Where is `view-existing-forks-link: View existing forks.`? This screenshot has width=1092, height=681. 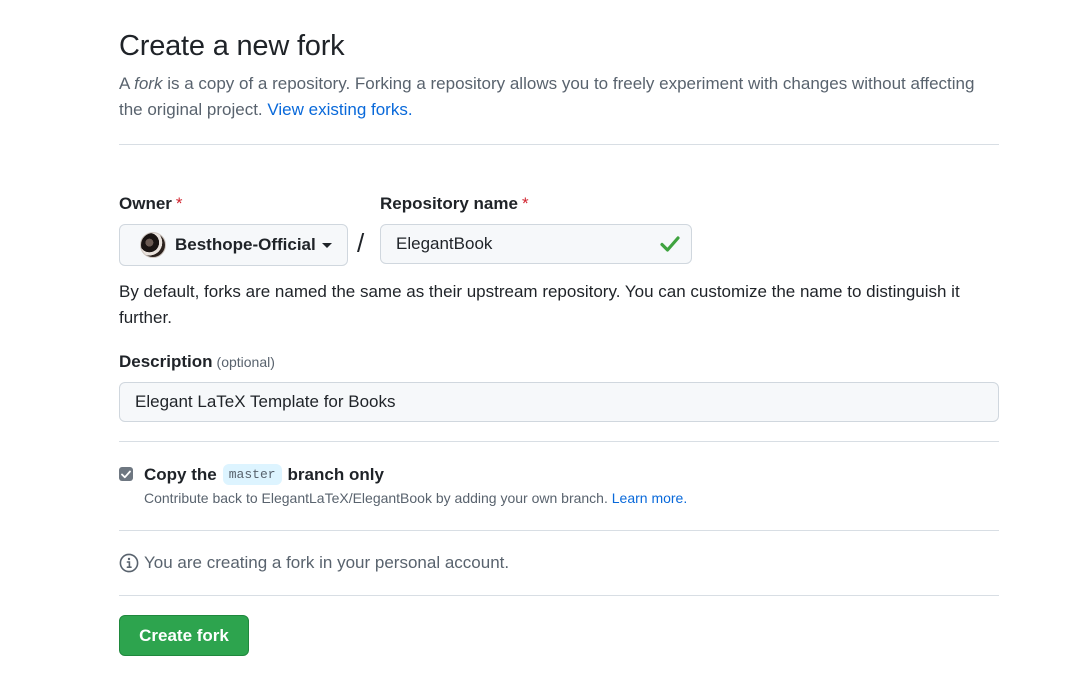
view-existing-forks-link: View existing forks. is located at coordinates (339, 109).